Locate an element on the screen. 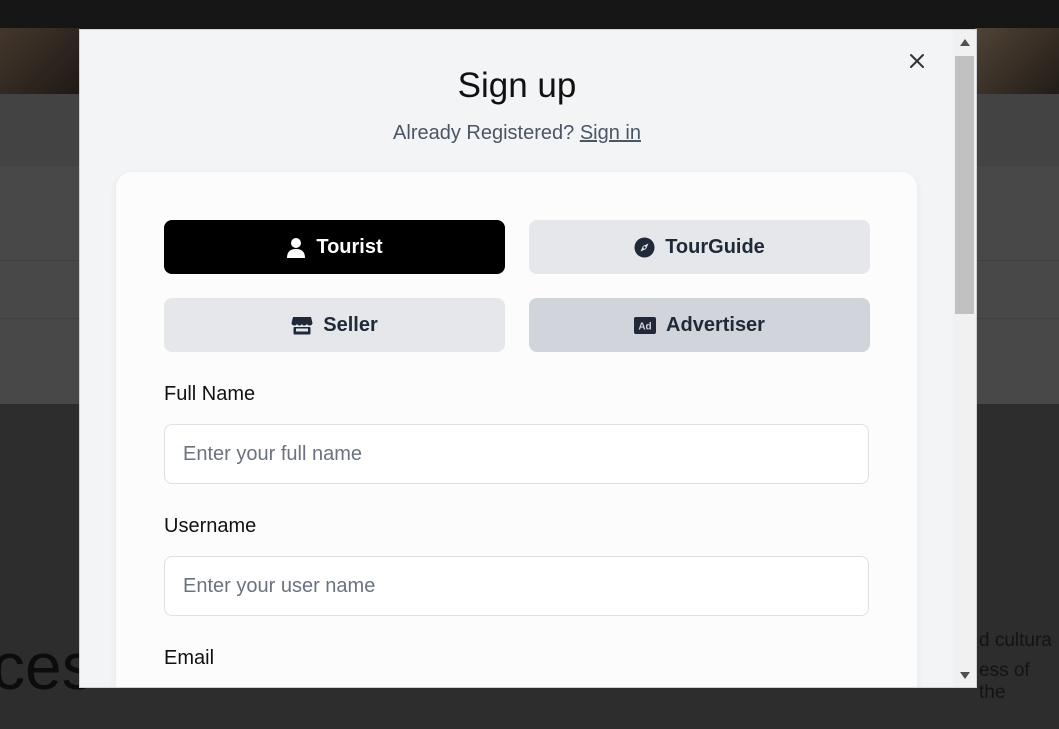 Image resolution: width=1059 pixels, height=729 pixels. full-name-label: Full Name is located at coordinates (210, 394).